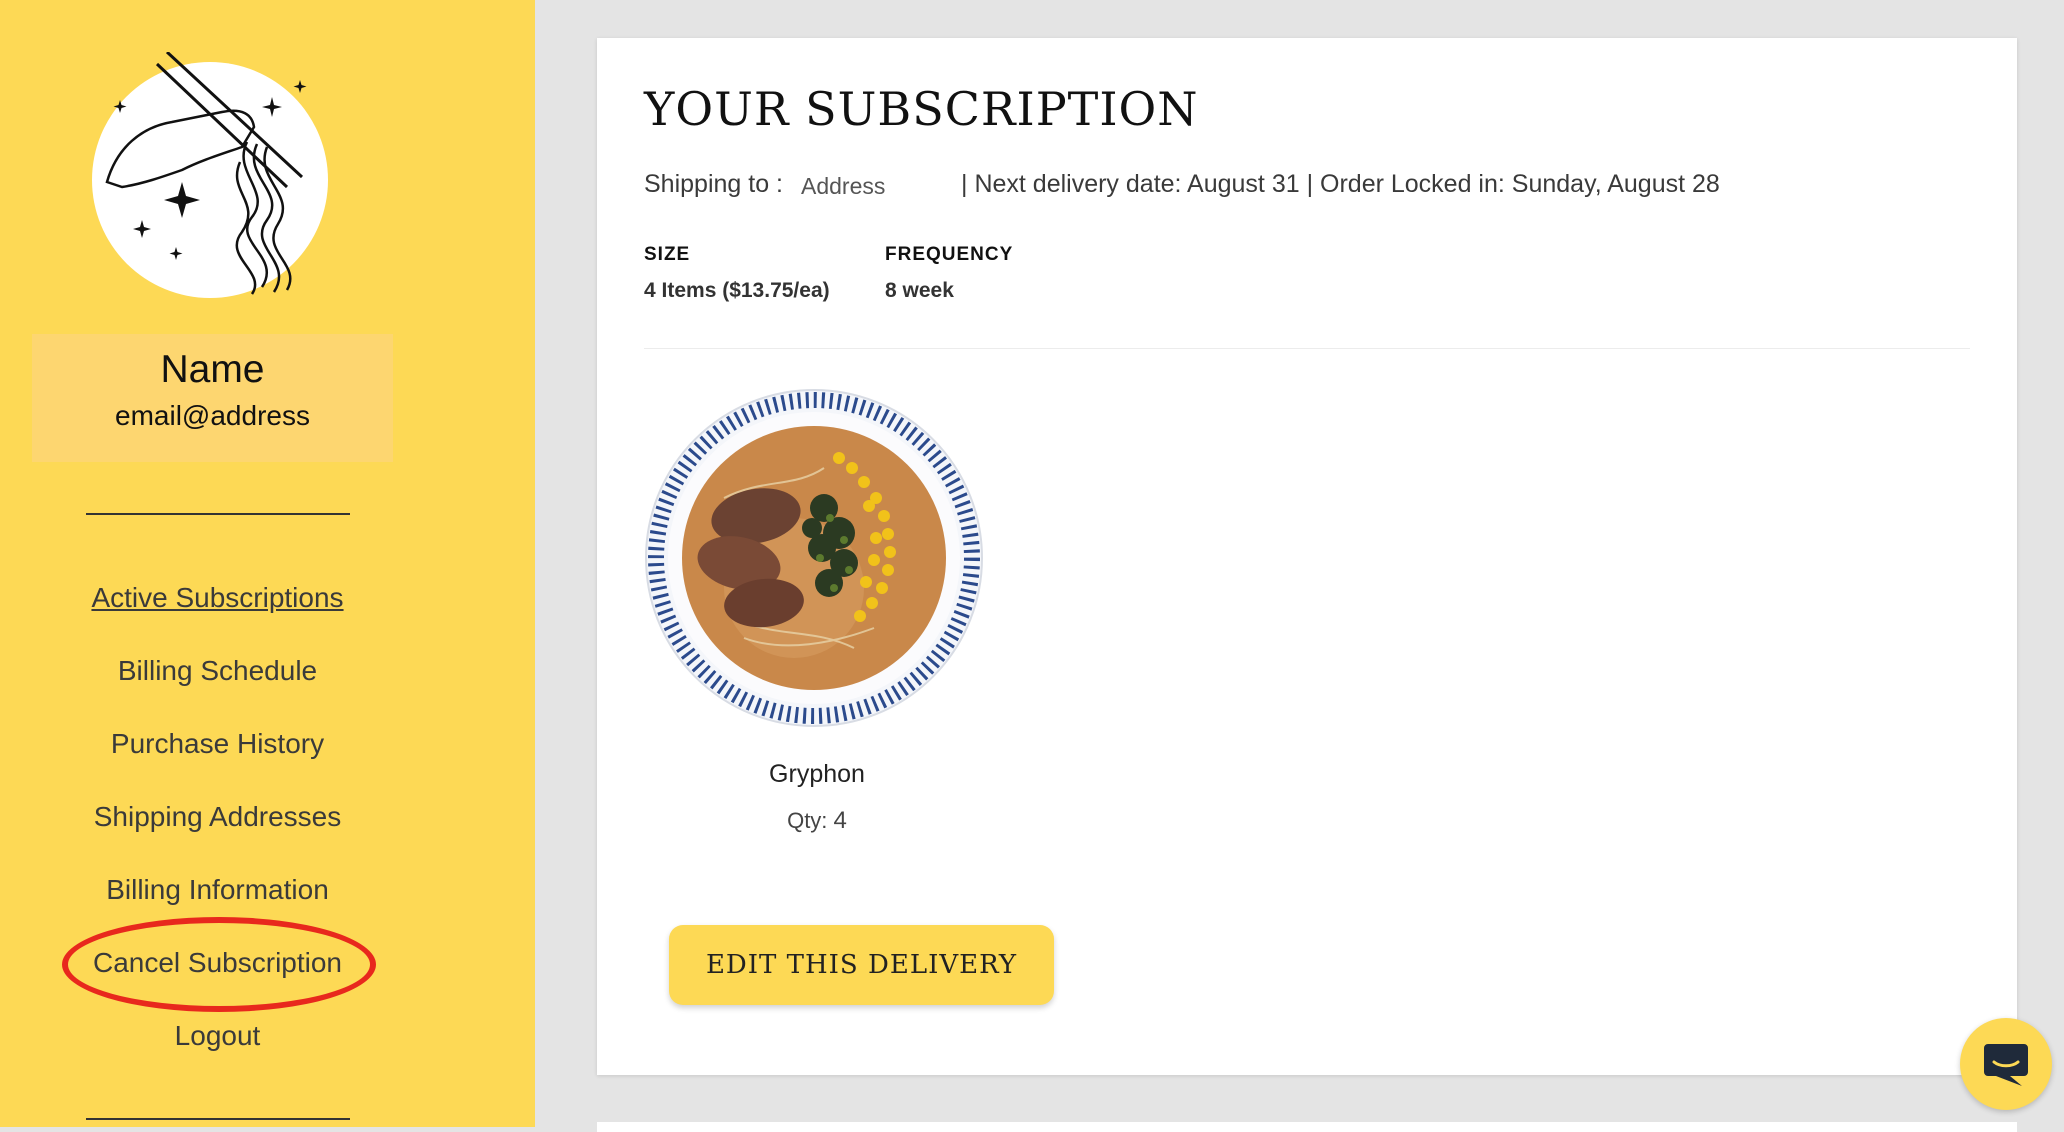 This screenshot has width=2064, height=1132. Describe the element at coordinates (840, 820) in the screenshot. I see `qty-value: 4` at that location.